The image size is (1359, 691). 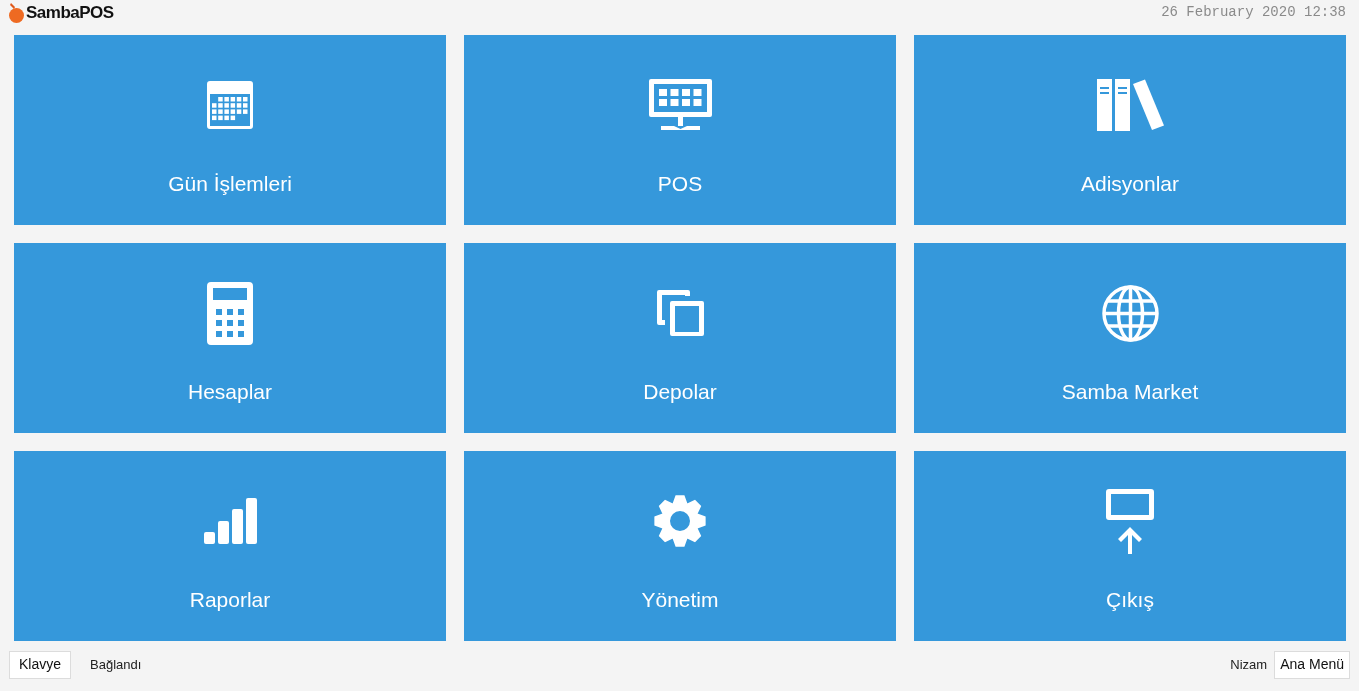 I want to click on menu-tile: Samba Market, so click(x=1130, y=338).